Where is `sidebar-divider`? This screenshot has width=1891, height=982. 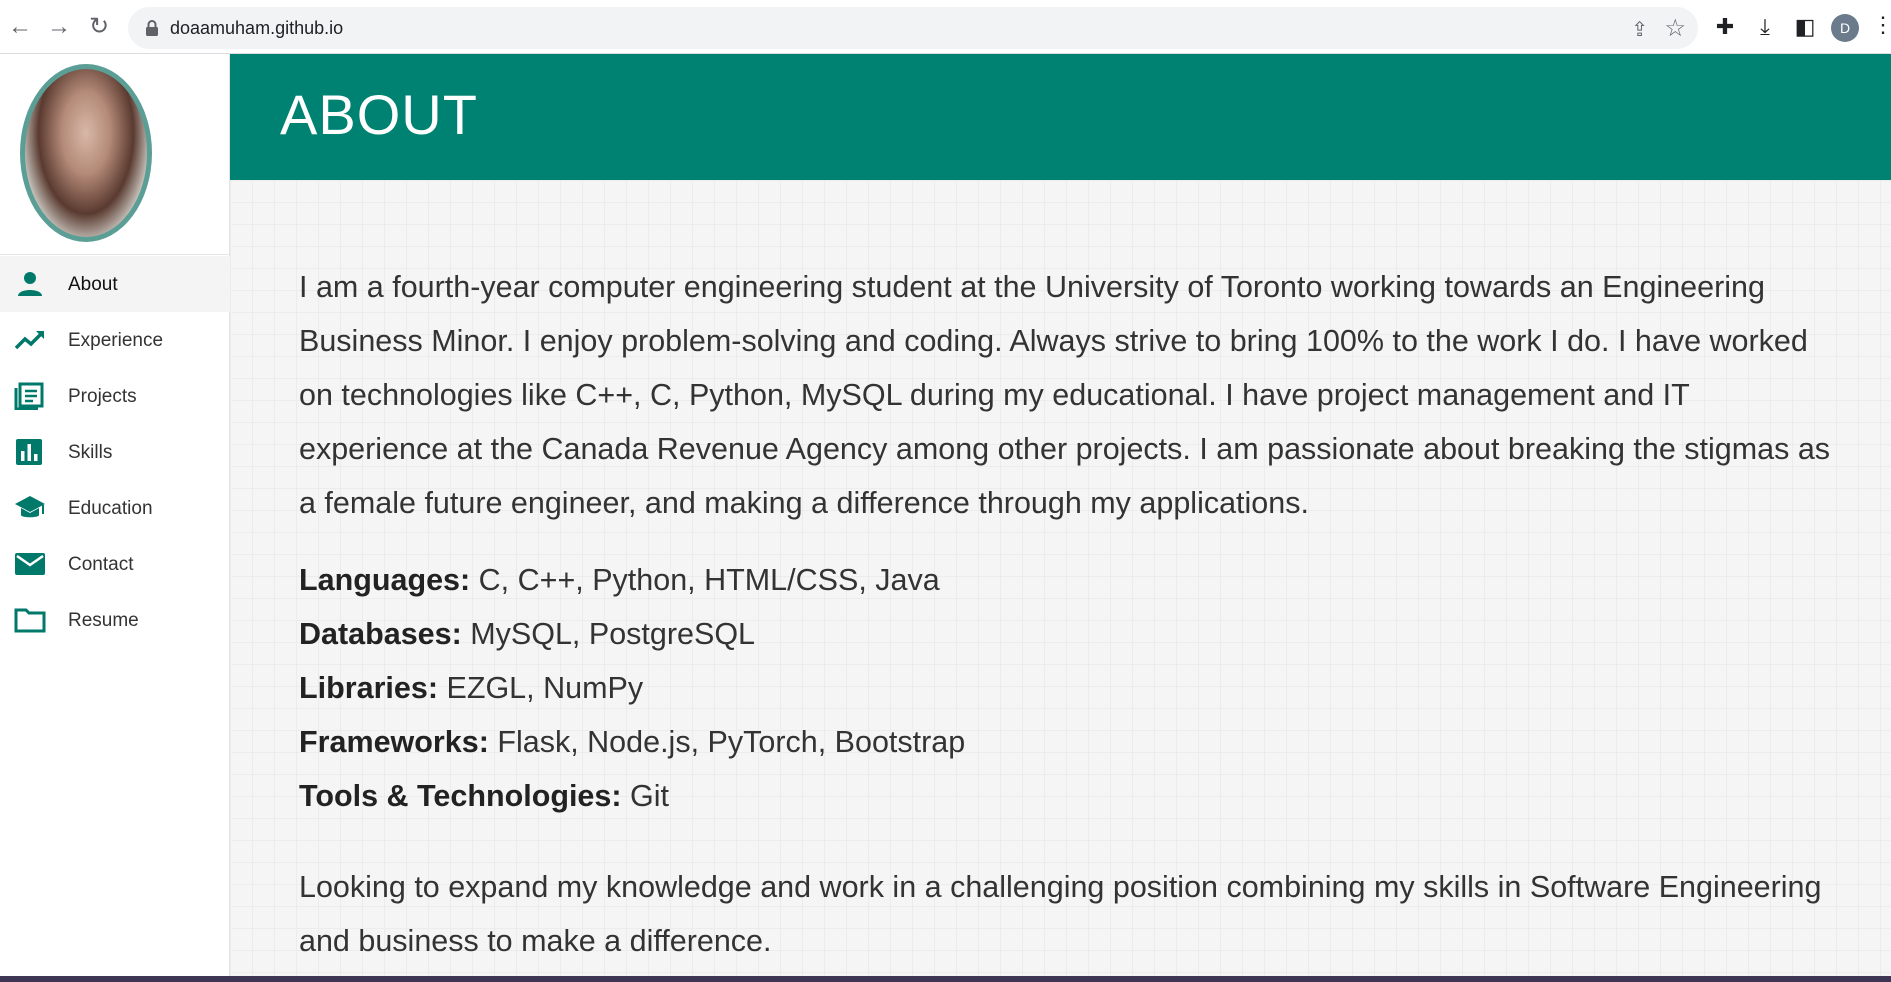
sidebar-divider is located at coordinates (115, 254).